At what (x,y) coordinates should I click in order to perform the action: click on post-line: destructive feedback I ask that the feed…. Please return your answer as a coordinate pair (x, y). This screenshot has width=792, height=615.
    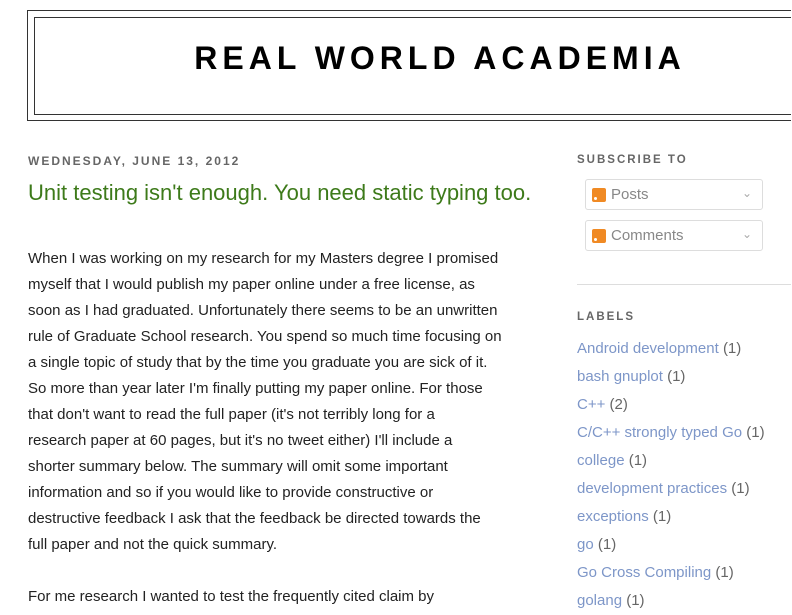
    Looking at the image, I should click on (254, 518).